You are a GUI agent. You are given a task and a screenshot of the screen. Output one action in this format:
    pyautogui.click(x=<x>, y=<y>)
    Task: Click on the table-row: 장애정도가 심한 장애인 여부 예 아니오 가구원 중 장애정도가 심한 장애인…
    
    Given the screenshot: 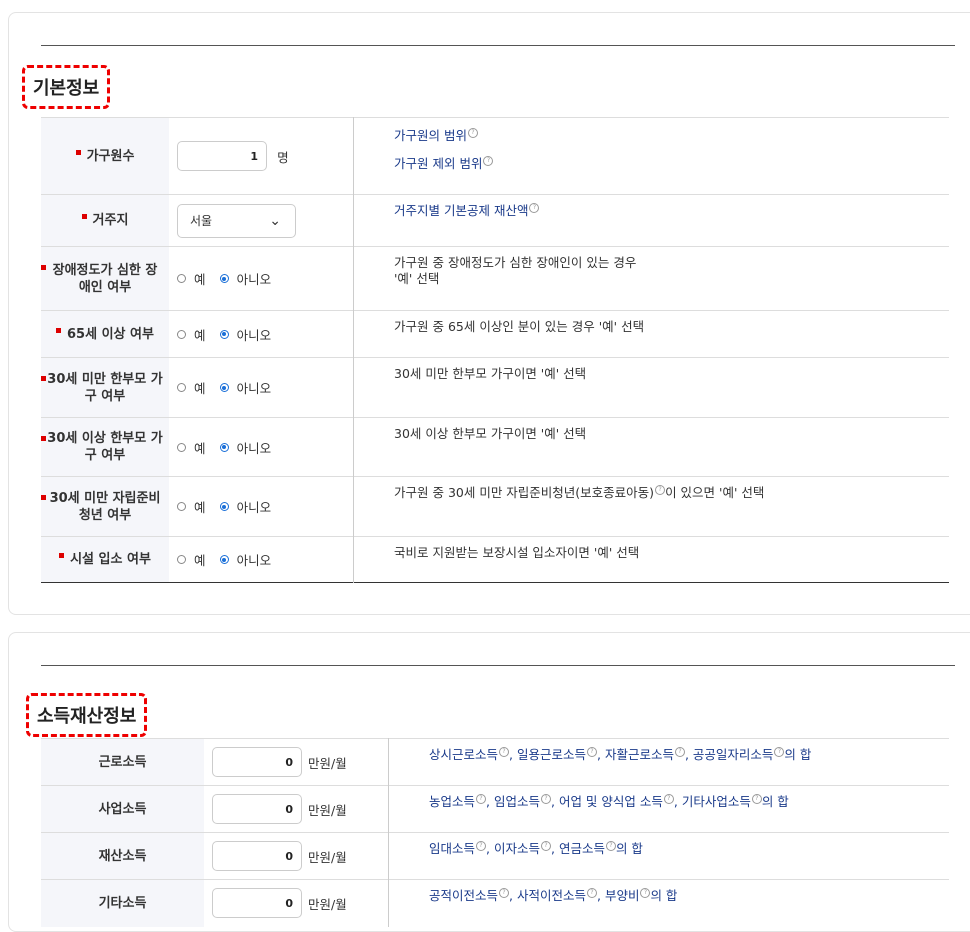 What is the action you would take?
    pyautogui.click(x=495, y=278)
    